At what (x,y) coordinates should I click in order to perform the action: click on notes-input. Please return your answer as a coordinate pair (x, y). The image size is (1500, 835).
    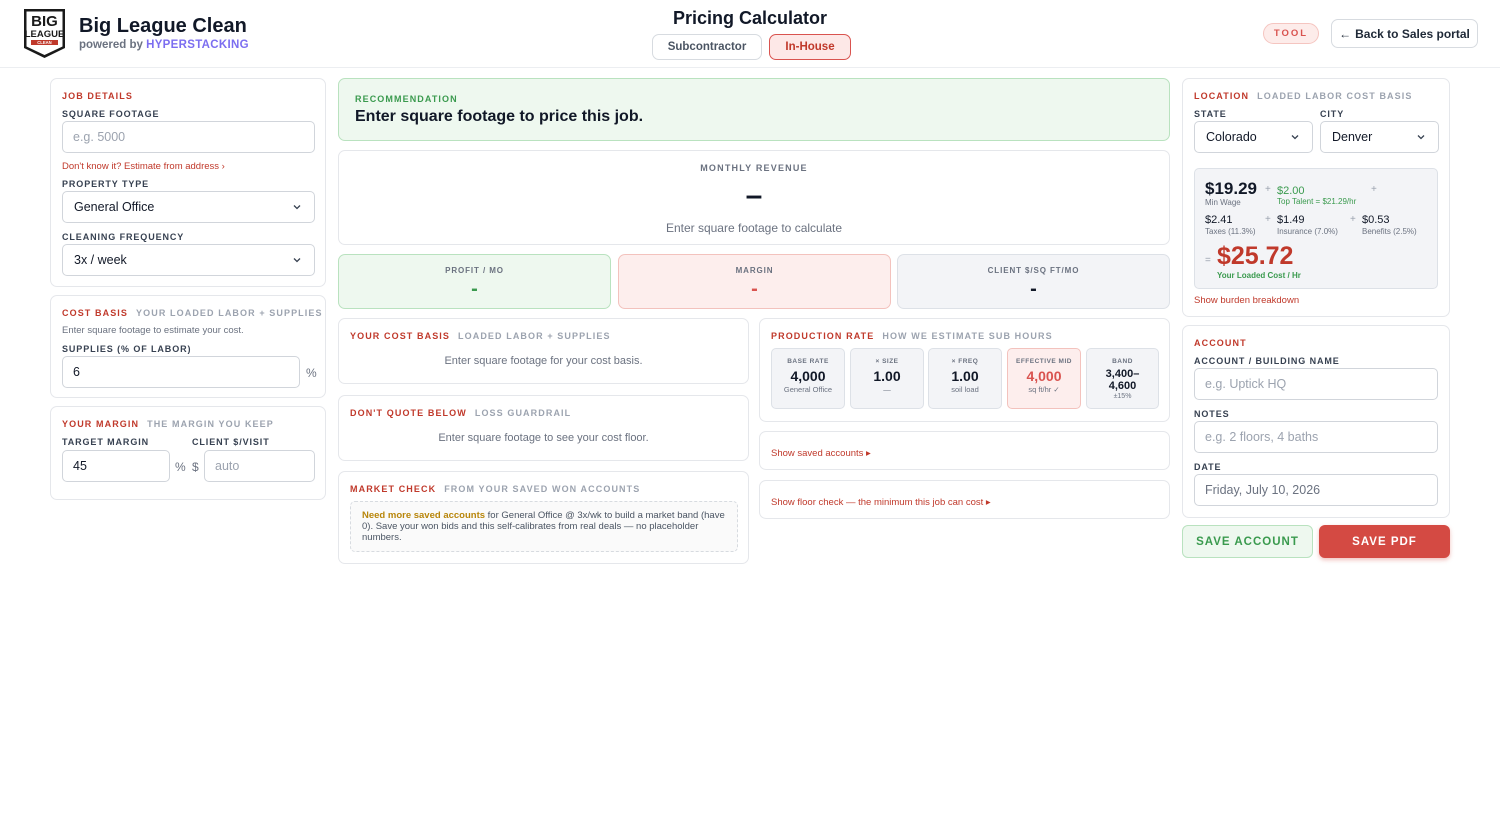
    Looking at the image, I should click on (1316, 437).